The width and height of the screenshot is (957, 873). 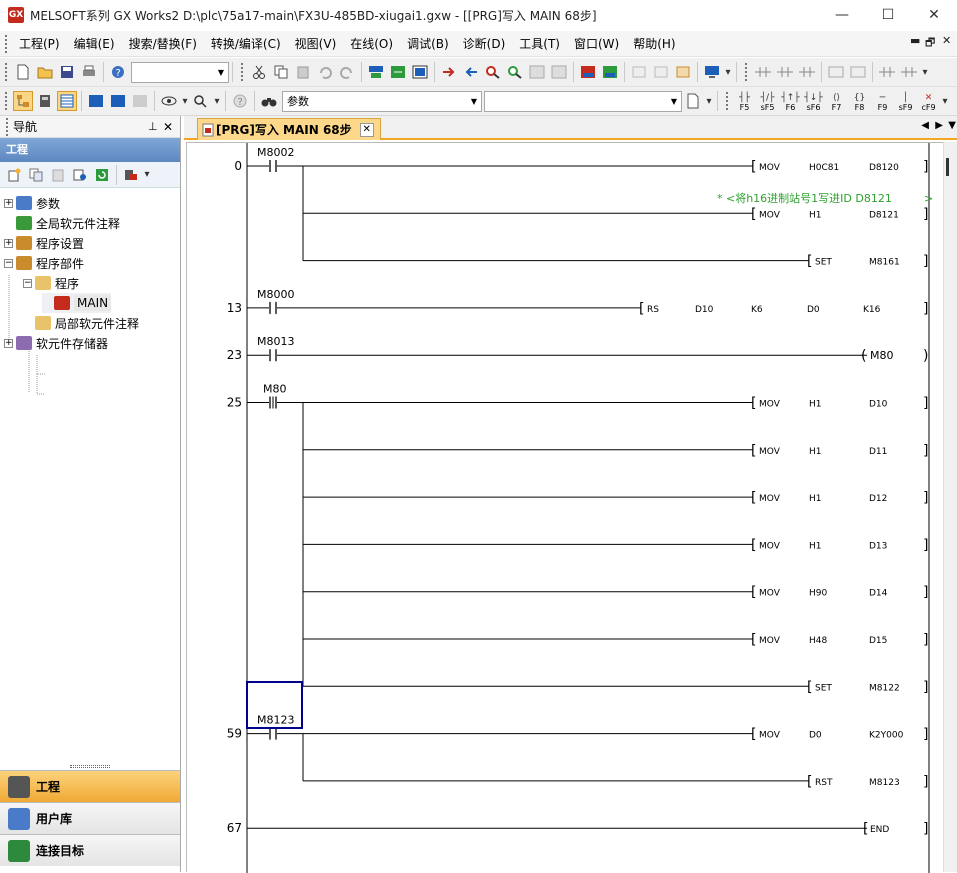 I want to click on ladder-key-f7: ⟨⟩ F7, so click(x=837, y=101).